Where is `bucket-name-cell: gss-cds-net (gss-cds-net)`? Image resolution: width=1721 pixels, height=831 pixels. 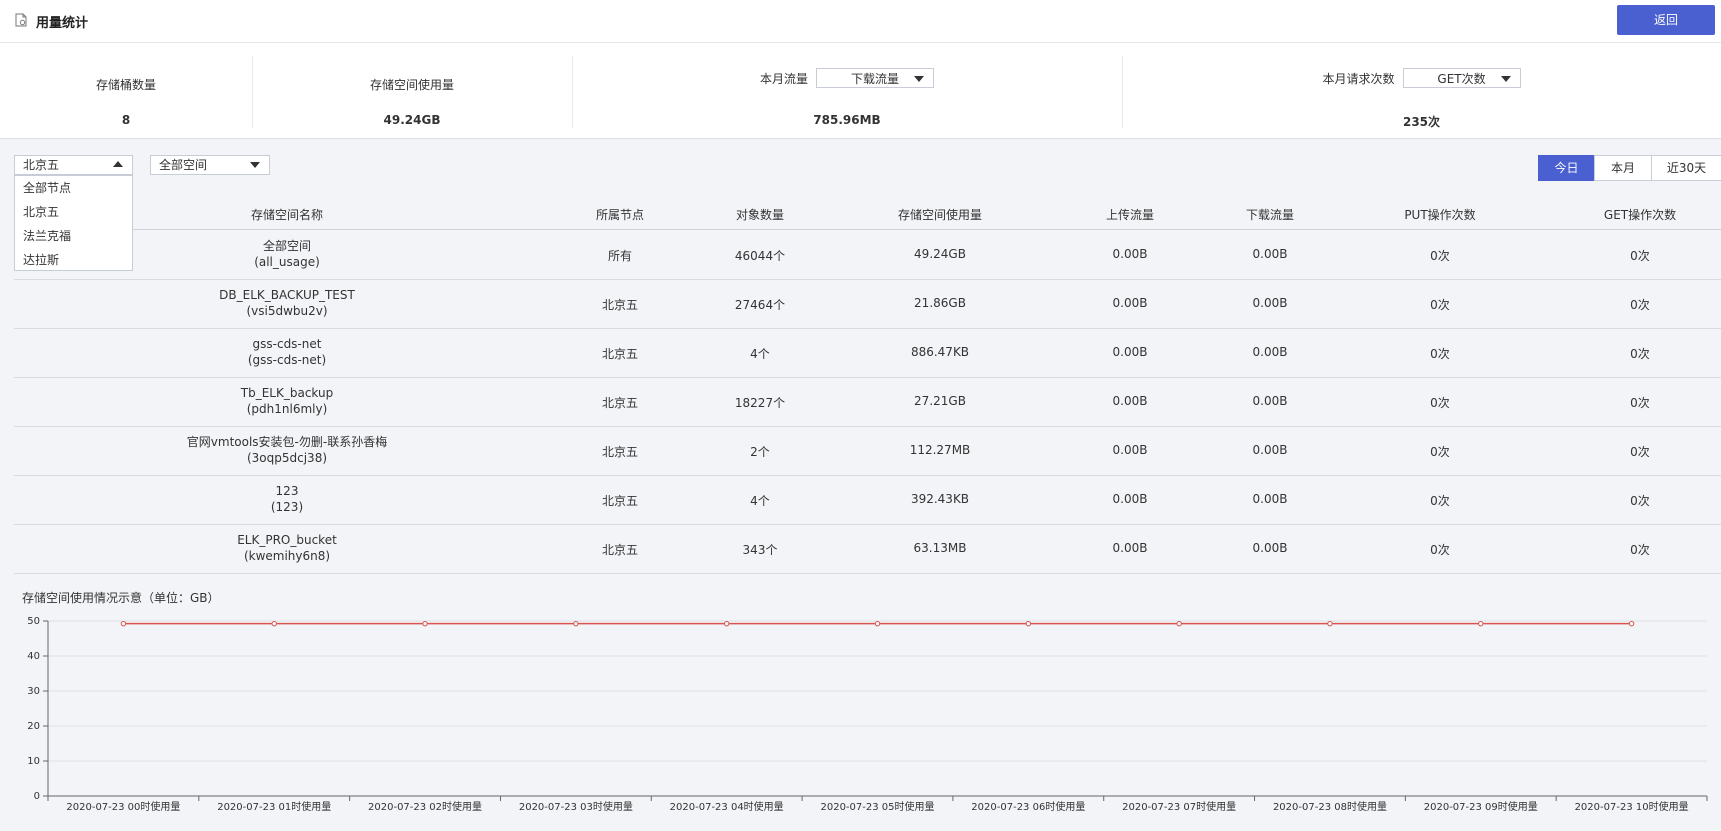
bucket-name-cell: gss-cds-net (gss-cds-net) is located at coordinates (287, 352).